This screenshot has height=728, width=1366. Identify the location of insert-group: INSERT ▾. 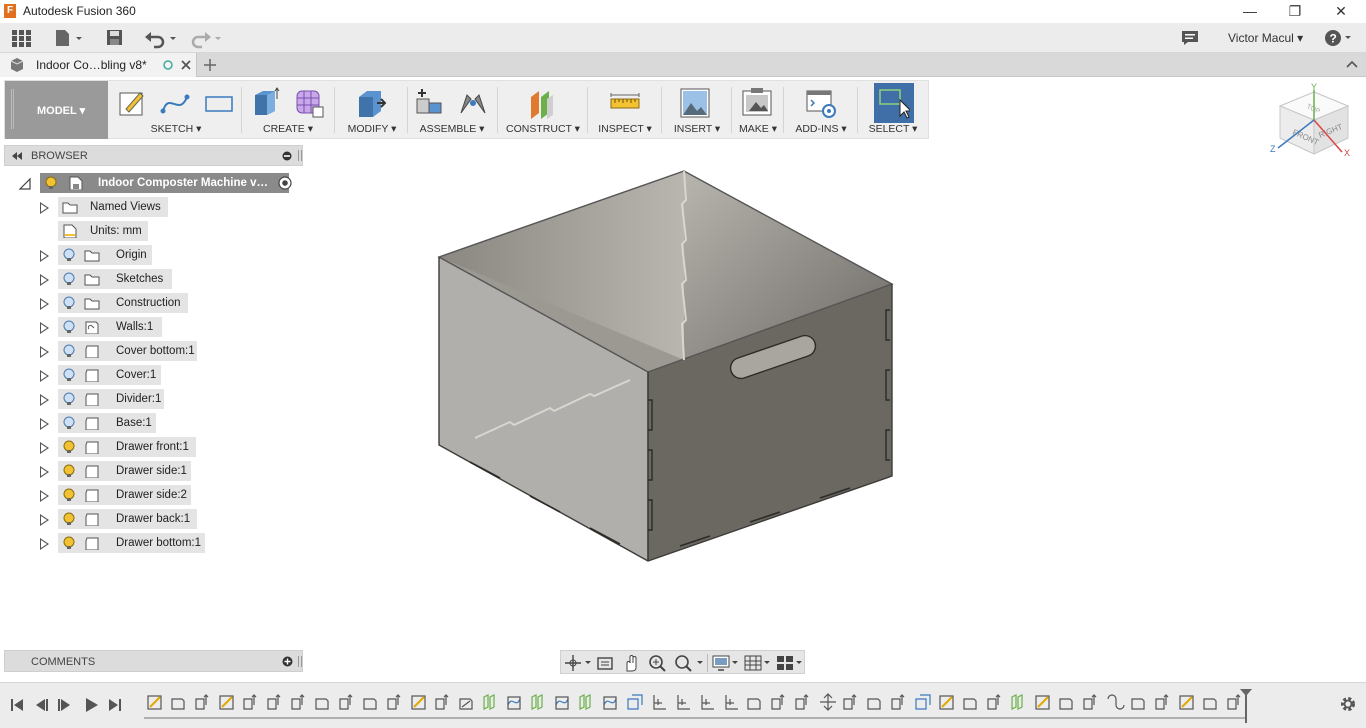
(697, 110).